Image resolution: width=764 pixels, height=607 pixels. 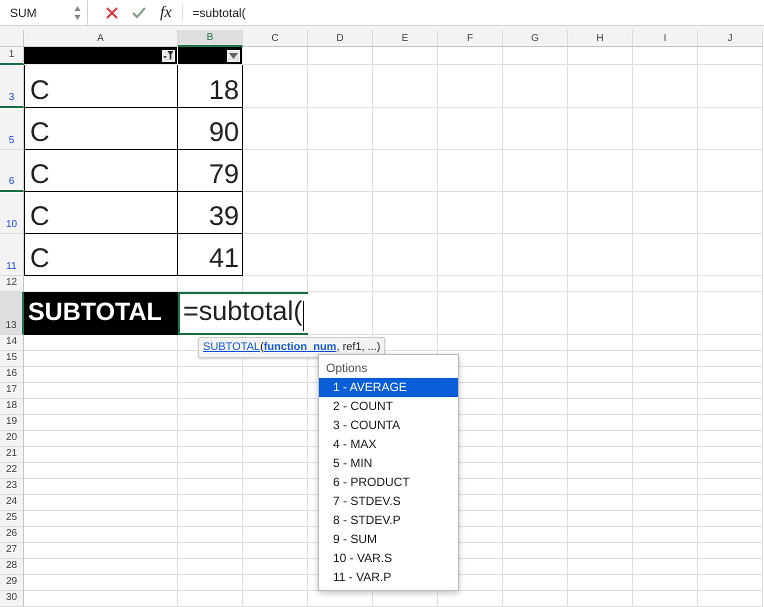 I want to click on dropdown-item: 6 - PRODUCT, so click(x=388, y=482).